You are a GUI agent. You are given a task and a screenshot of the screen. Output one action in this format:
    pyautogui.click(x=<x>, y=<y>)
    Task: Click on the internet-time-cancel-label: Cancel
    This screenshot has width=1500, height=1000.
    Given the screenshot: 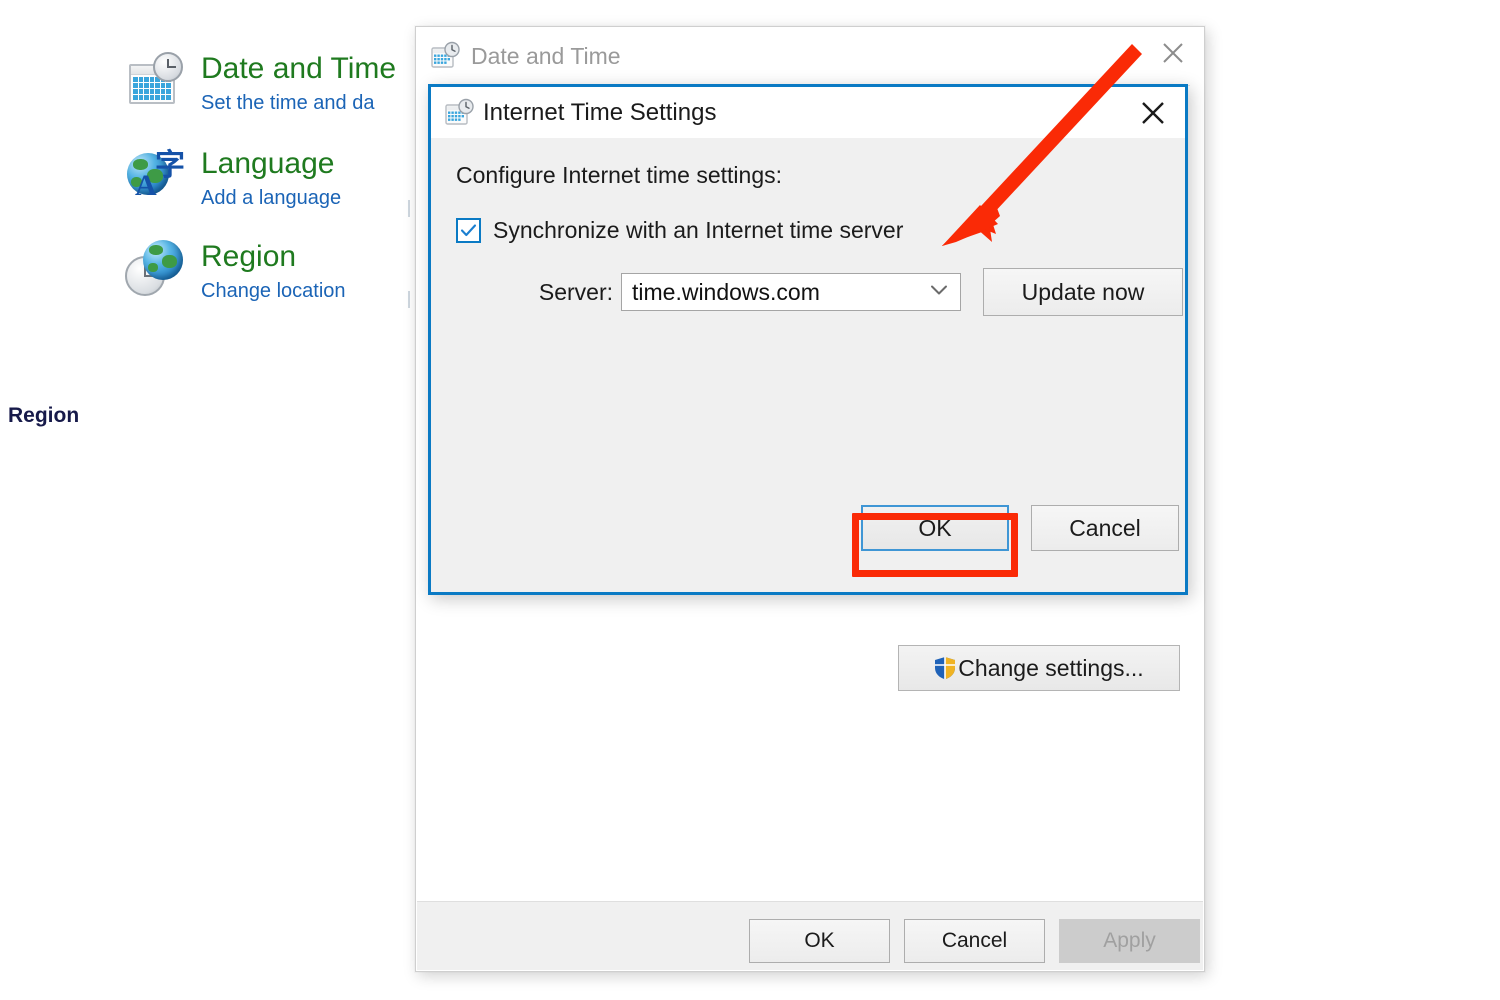 What is the action you would take?
    pyautogui.click(x=1105, y=527)
    